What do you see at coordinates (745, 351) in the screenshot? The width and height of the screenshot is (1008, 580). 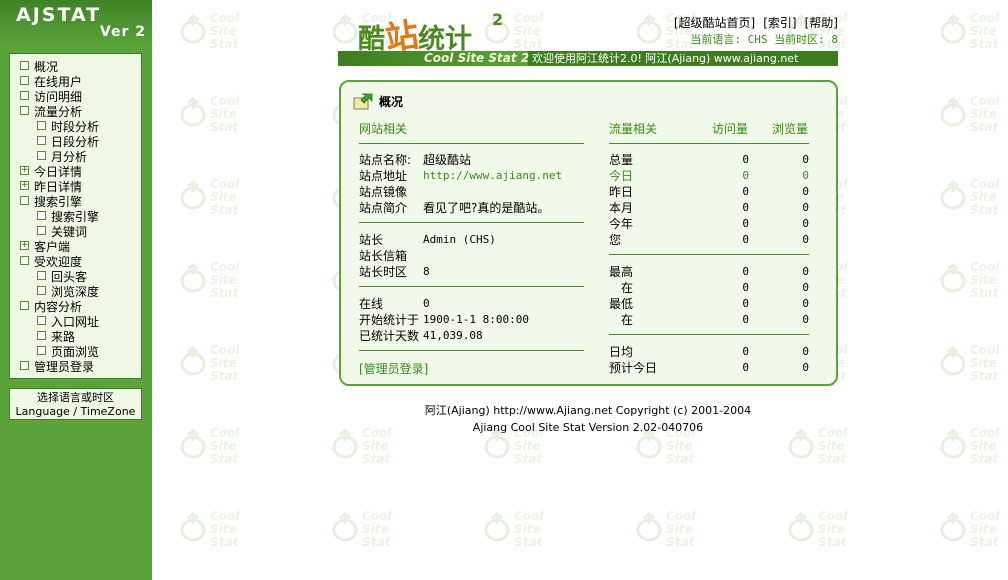 I see `stat-visits-daily-avg: 0` at bounding box center [745, 351].